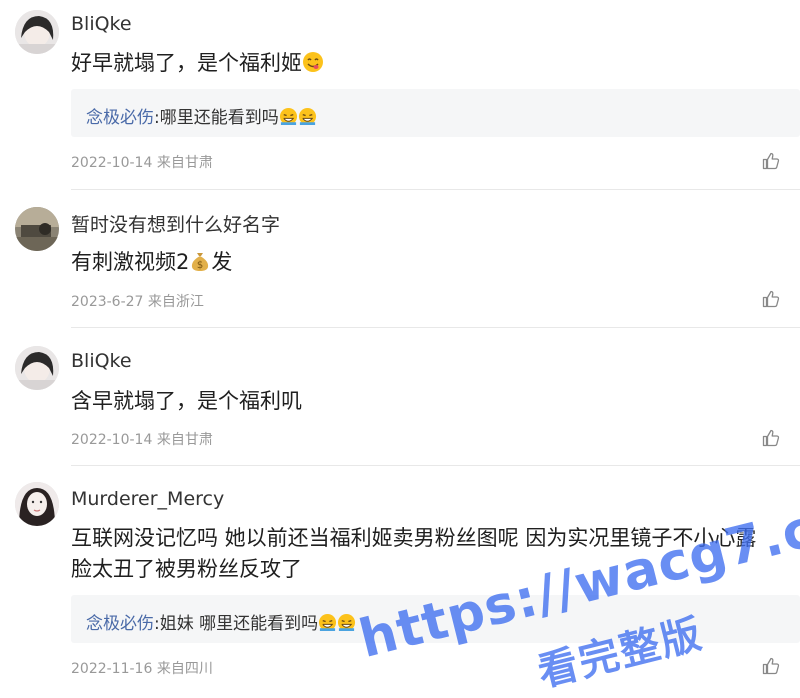  What do you see at coordinates (107, 302) in the screenshot?
I see `comment-date: 2023-6-27` at bounding box center [107, 302].